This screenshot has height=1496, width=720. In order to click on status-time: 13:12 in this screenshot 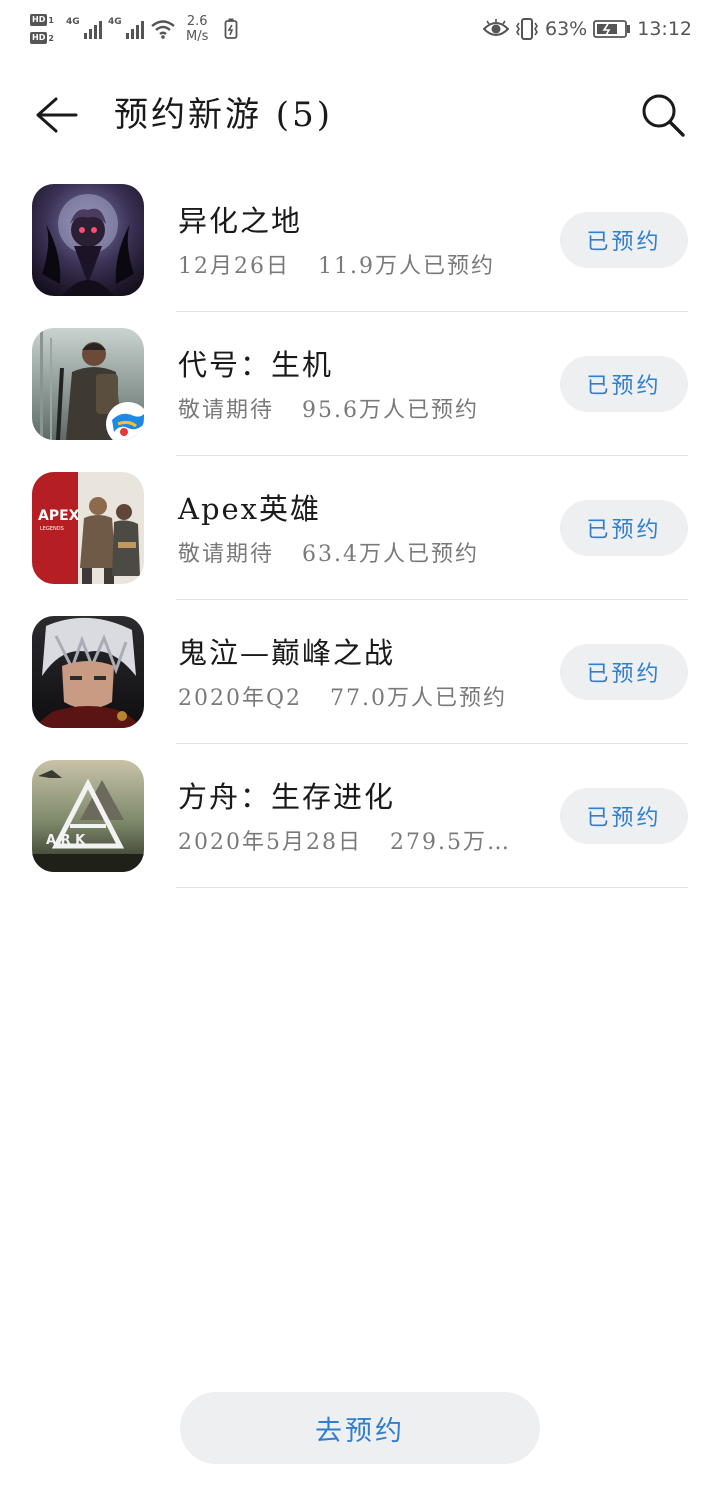, I will do `click(664, 29)`.